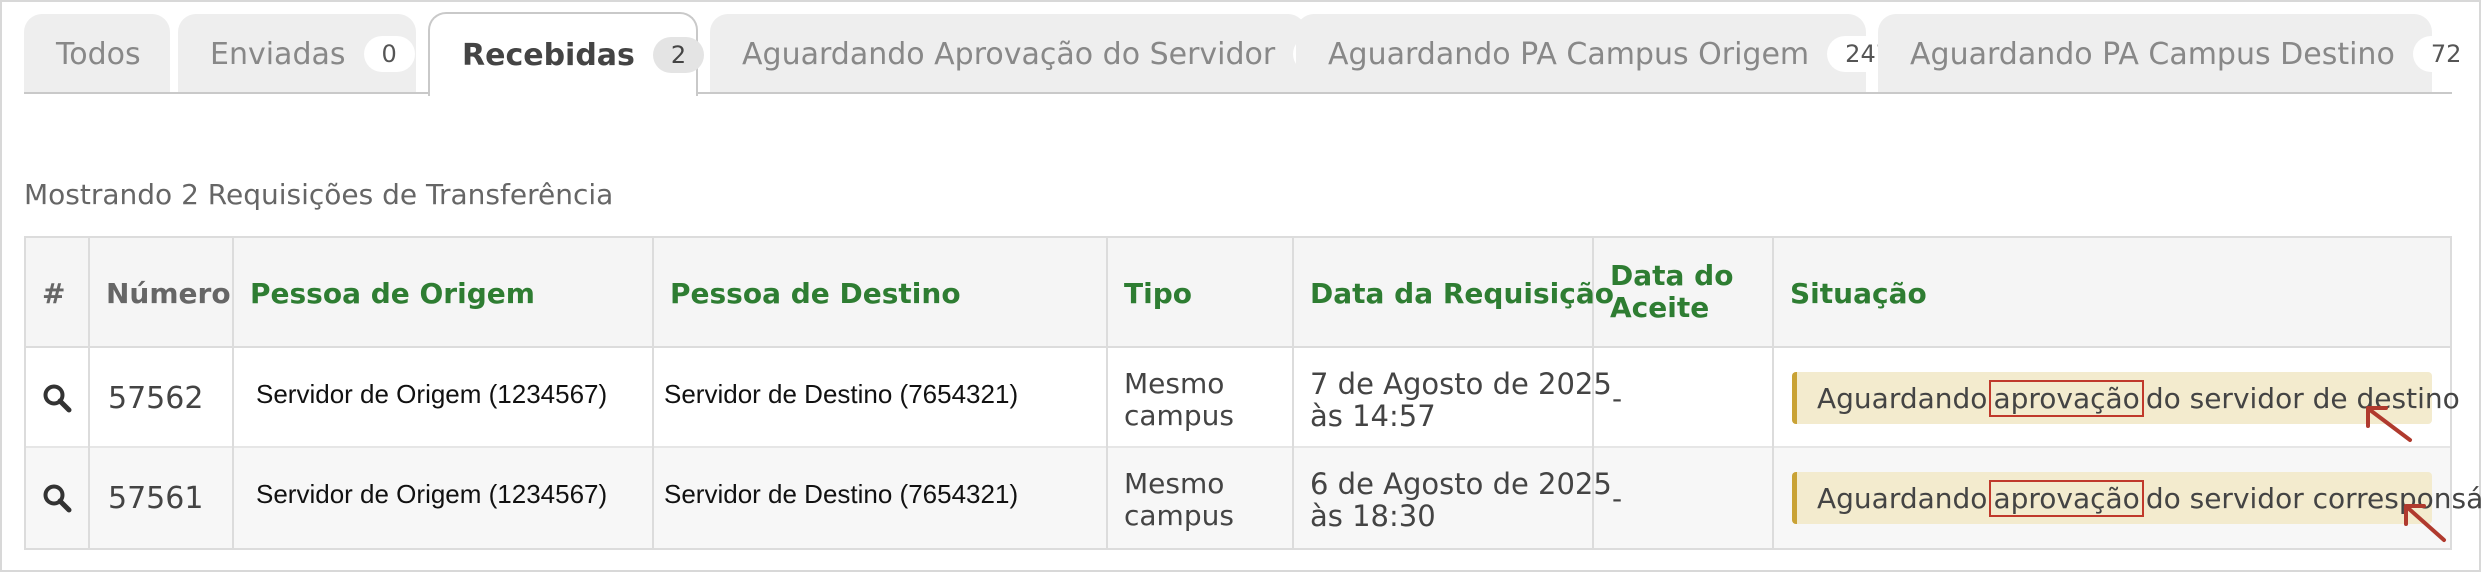 The width and height of the screenshot is (2481, 572). I want to click on tab-todos: Todos, so click(97, 54).